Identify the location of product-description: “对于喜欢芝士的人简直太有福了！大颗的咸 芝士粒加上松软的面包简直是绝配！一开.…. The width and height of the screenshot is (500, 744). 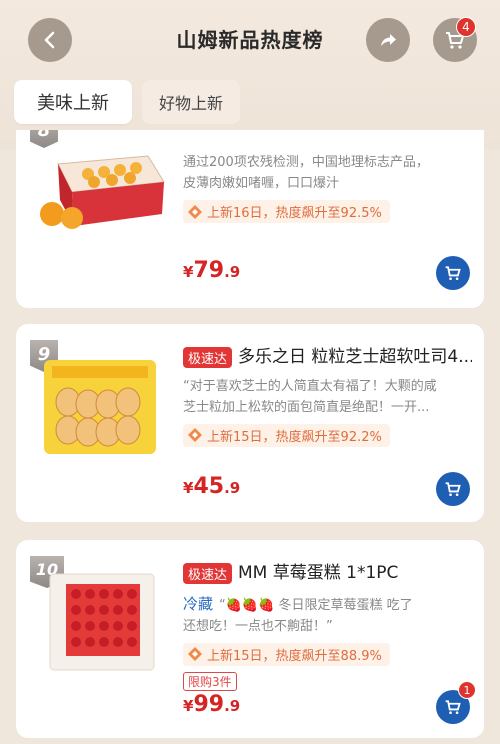
(310, 396).